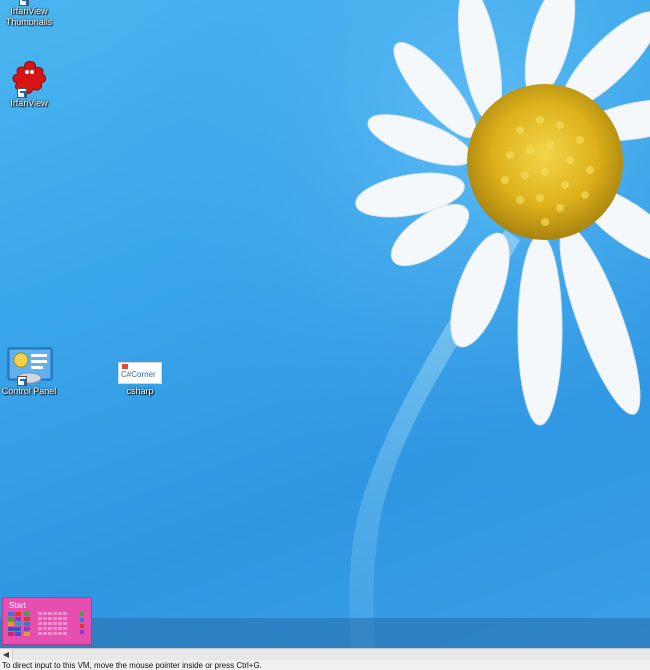 This screenshot has width=650, height=670. What do you see at coordinates (29, 366) in the screenshot?
I see `control-panel-icon` at bounding box center [29, 366].